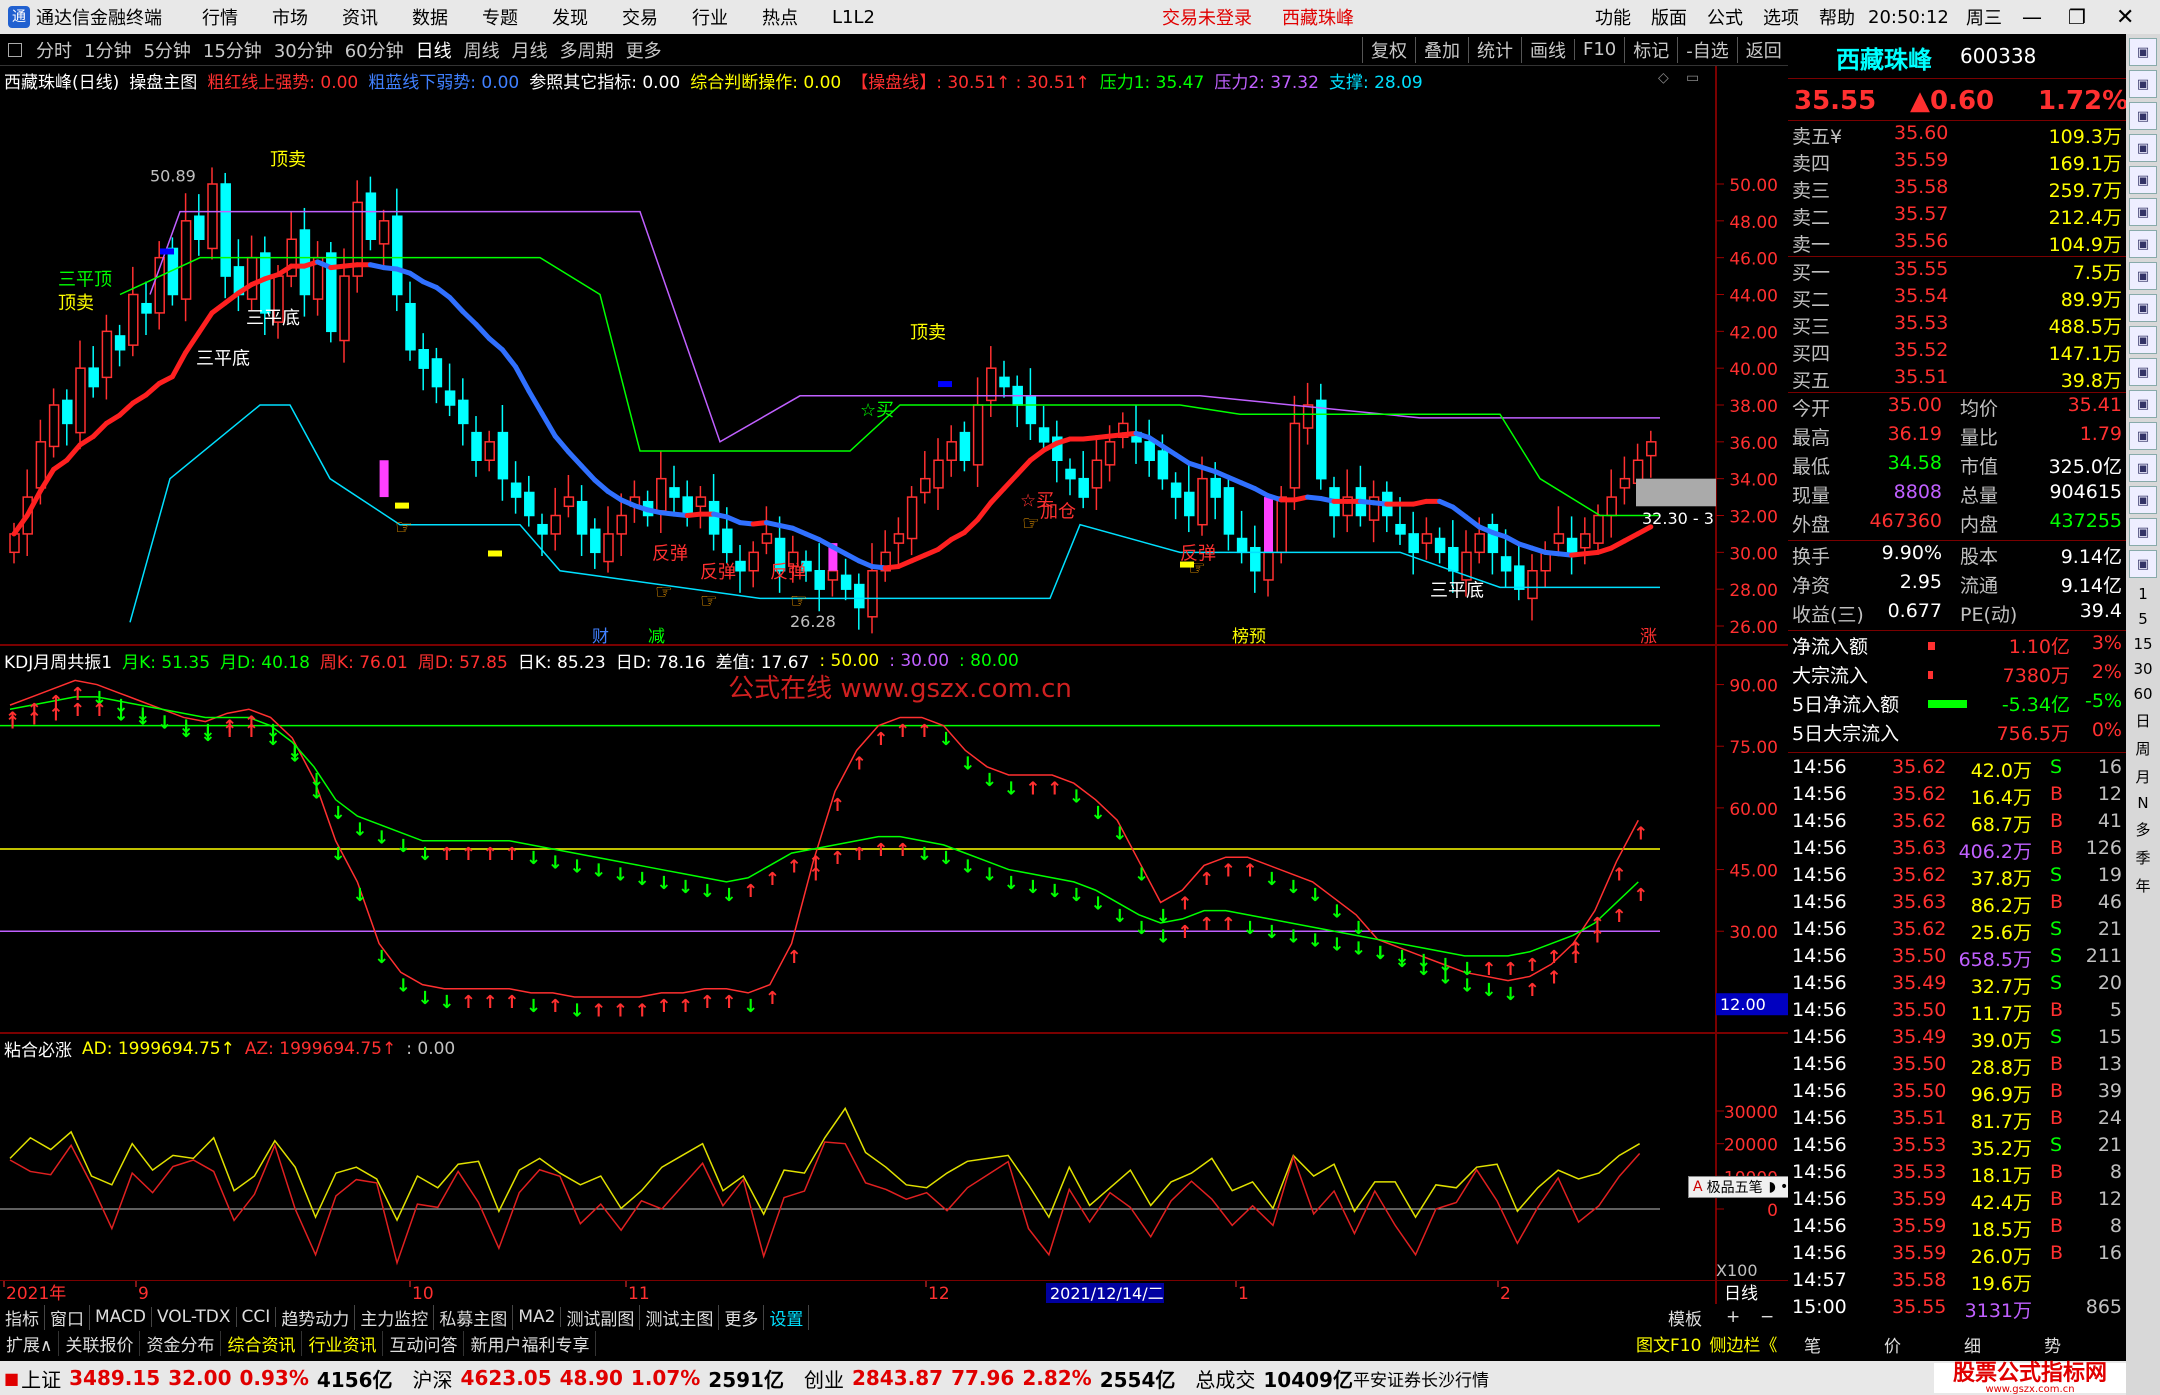 The image size is (2160, 1395). Describe the element at coordinates (2143, 404) in the screenshot. I see `link-icon: ▣` at that location.